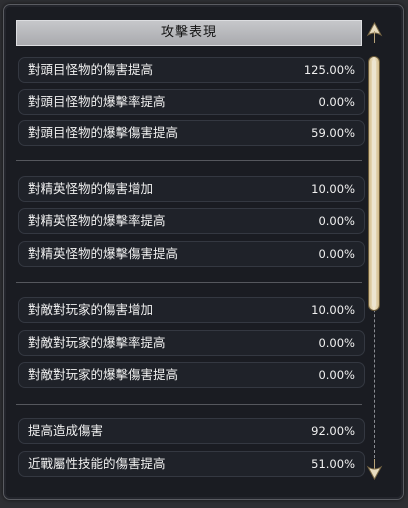 This screenshot has height=508, width=408. I want to click on arrow-up-icon, so click(374, 33).